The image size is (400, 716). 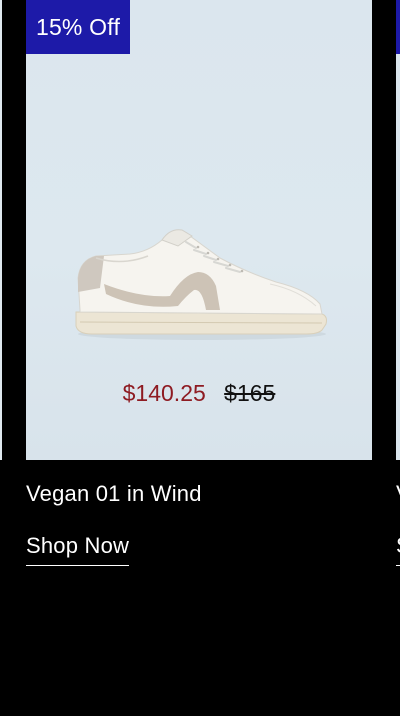 What do you see at coordinates (78, 27) in the screenshot?
I see `discount-badge: 15% Off` at bounding box center [78, 27].